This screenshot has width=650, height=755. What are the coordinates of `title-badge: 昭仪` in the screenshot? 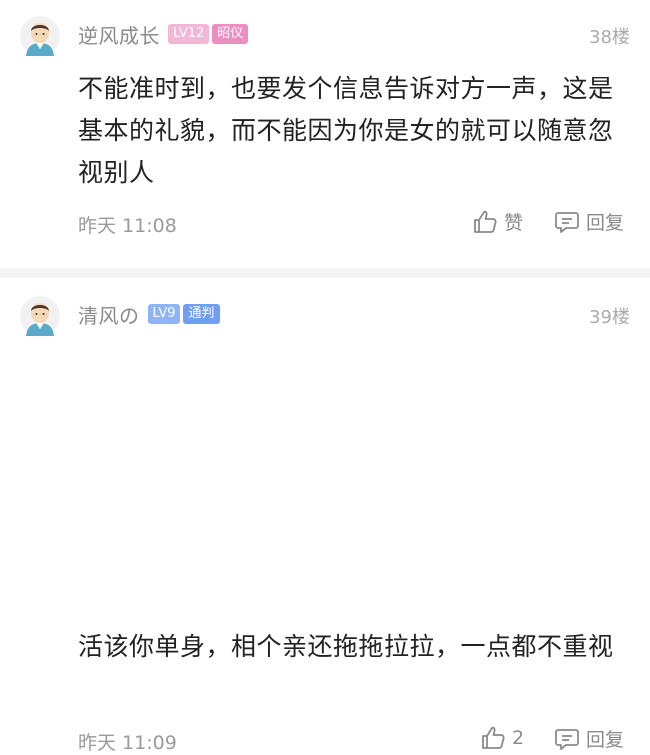 It's located at (230, 34).